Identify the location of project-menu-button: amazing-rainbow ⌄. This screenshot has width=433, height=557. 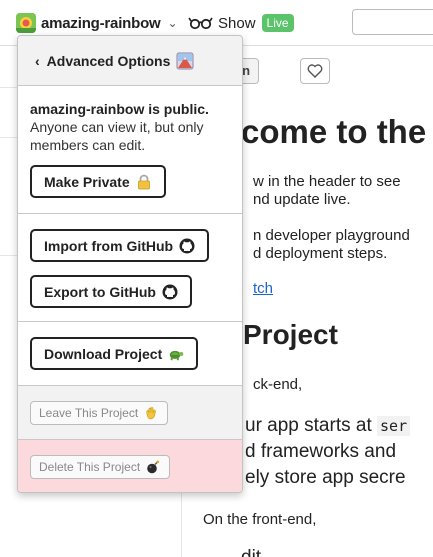
(97, 23).